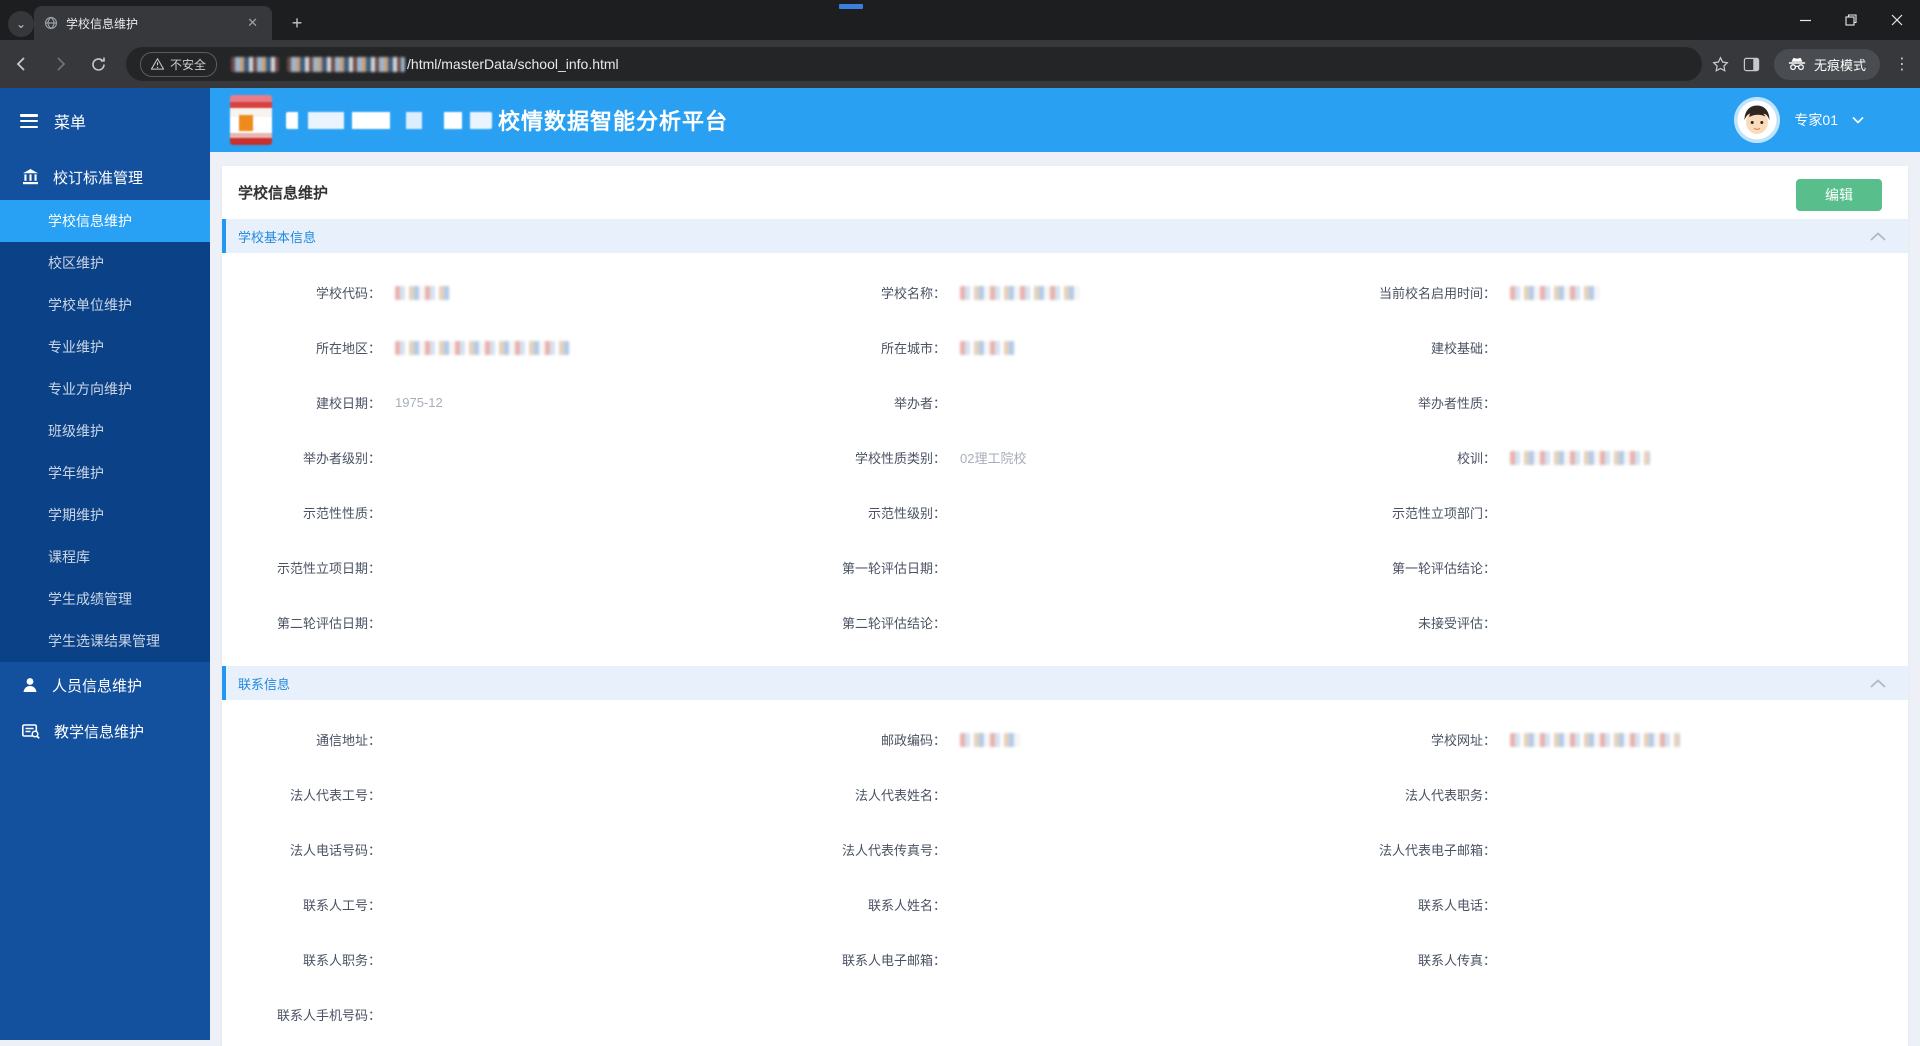 Image resolution: width=1920 pixels, height=1046 pixels. I want to click on globe-icon, so click(51, 23).